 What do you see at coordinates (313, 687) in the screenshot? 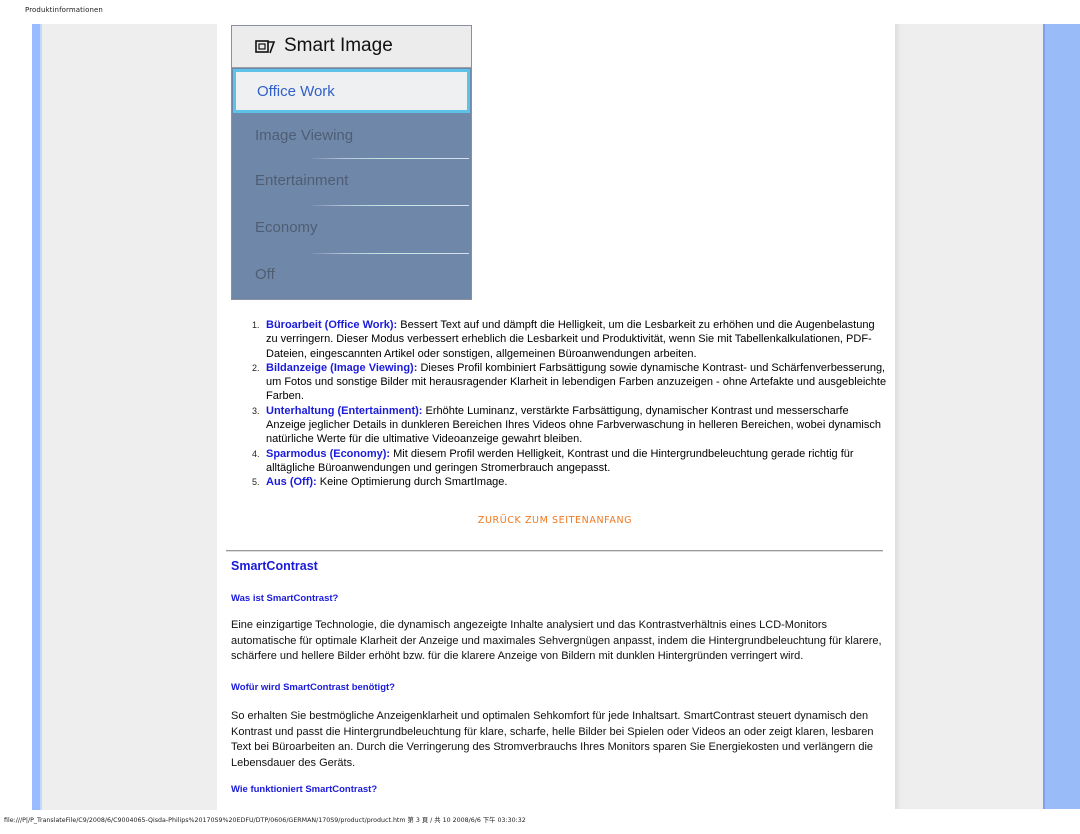
I see `question-heading: Wofür wird SmartContrast benötigt?` at bounding box center [313, 687].